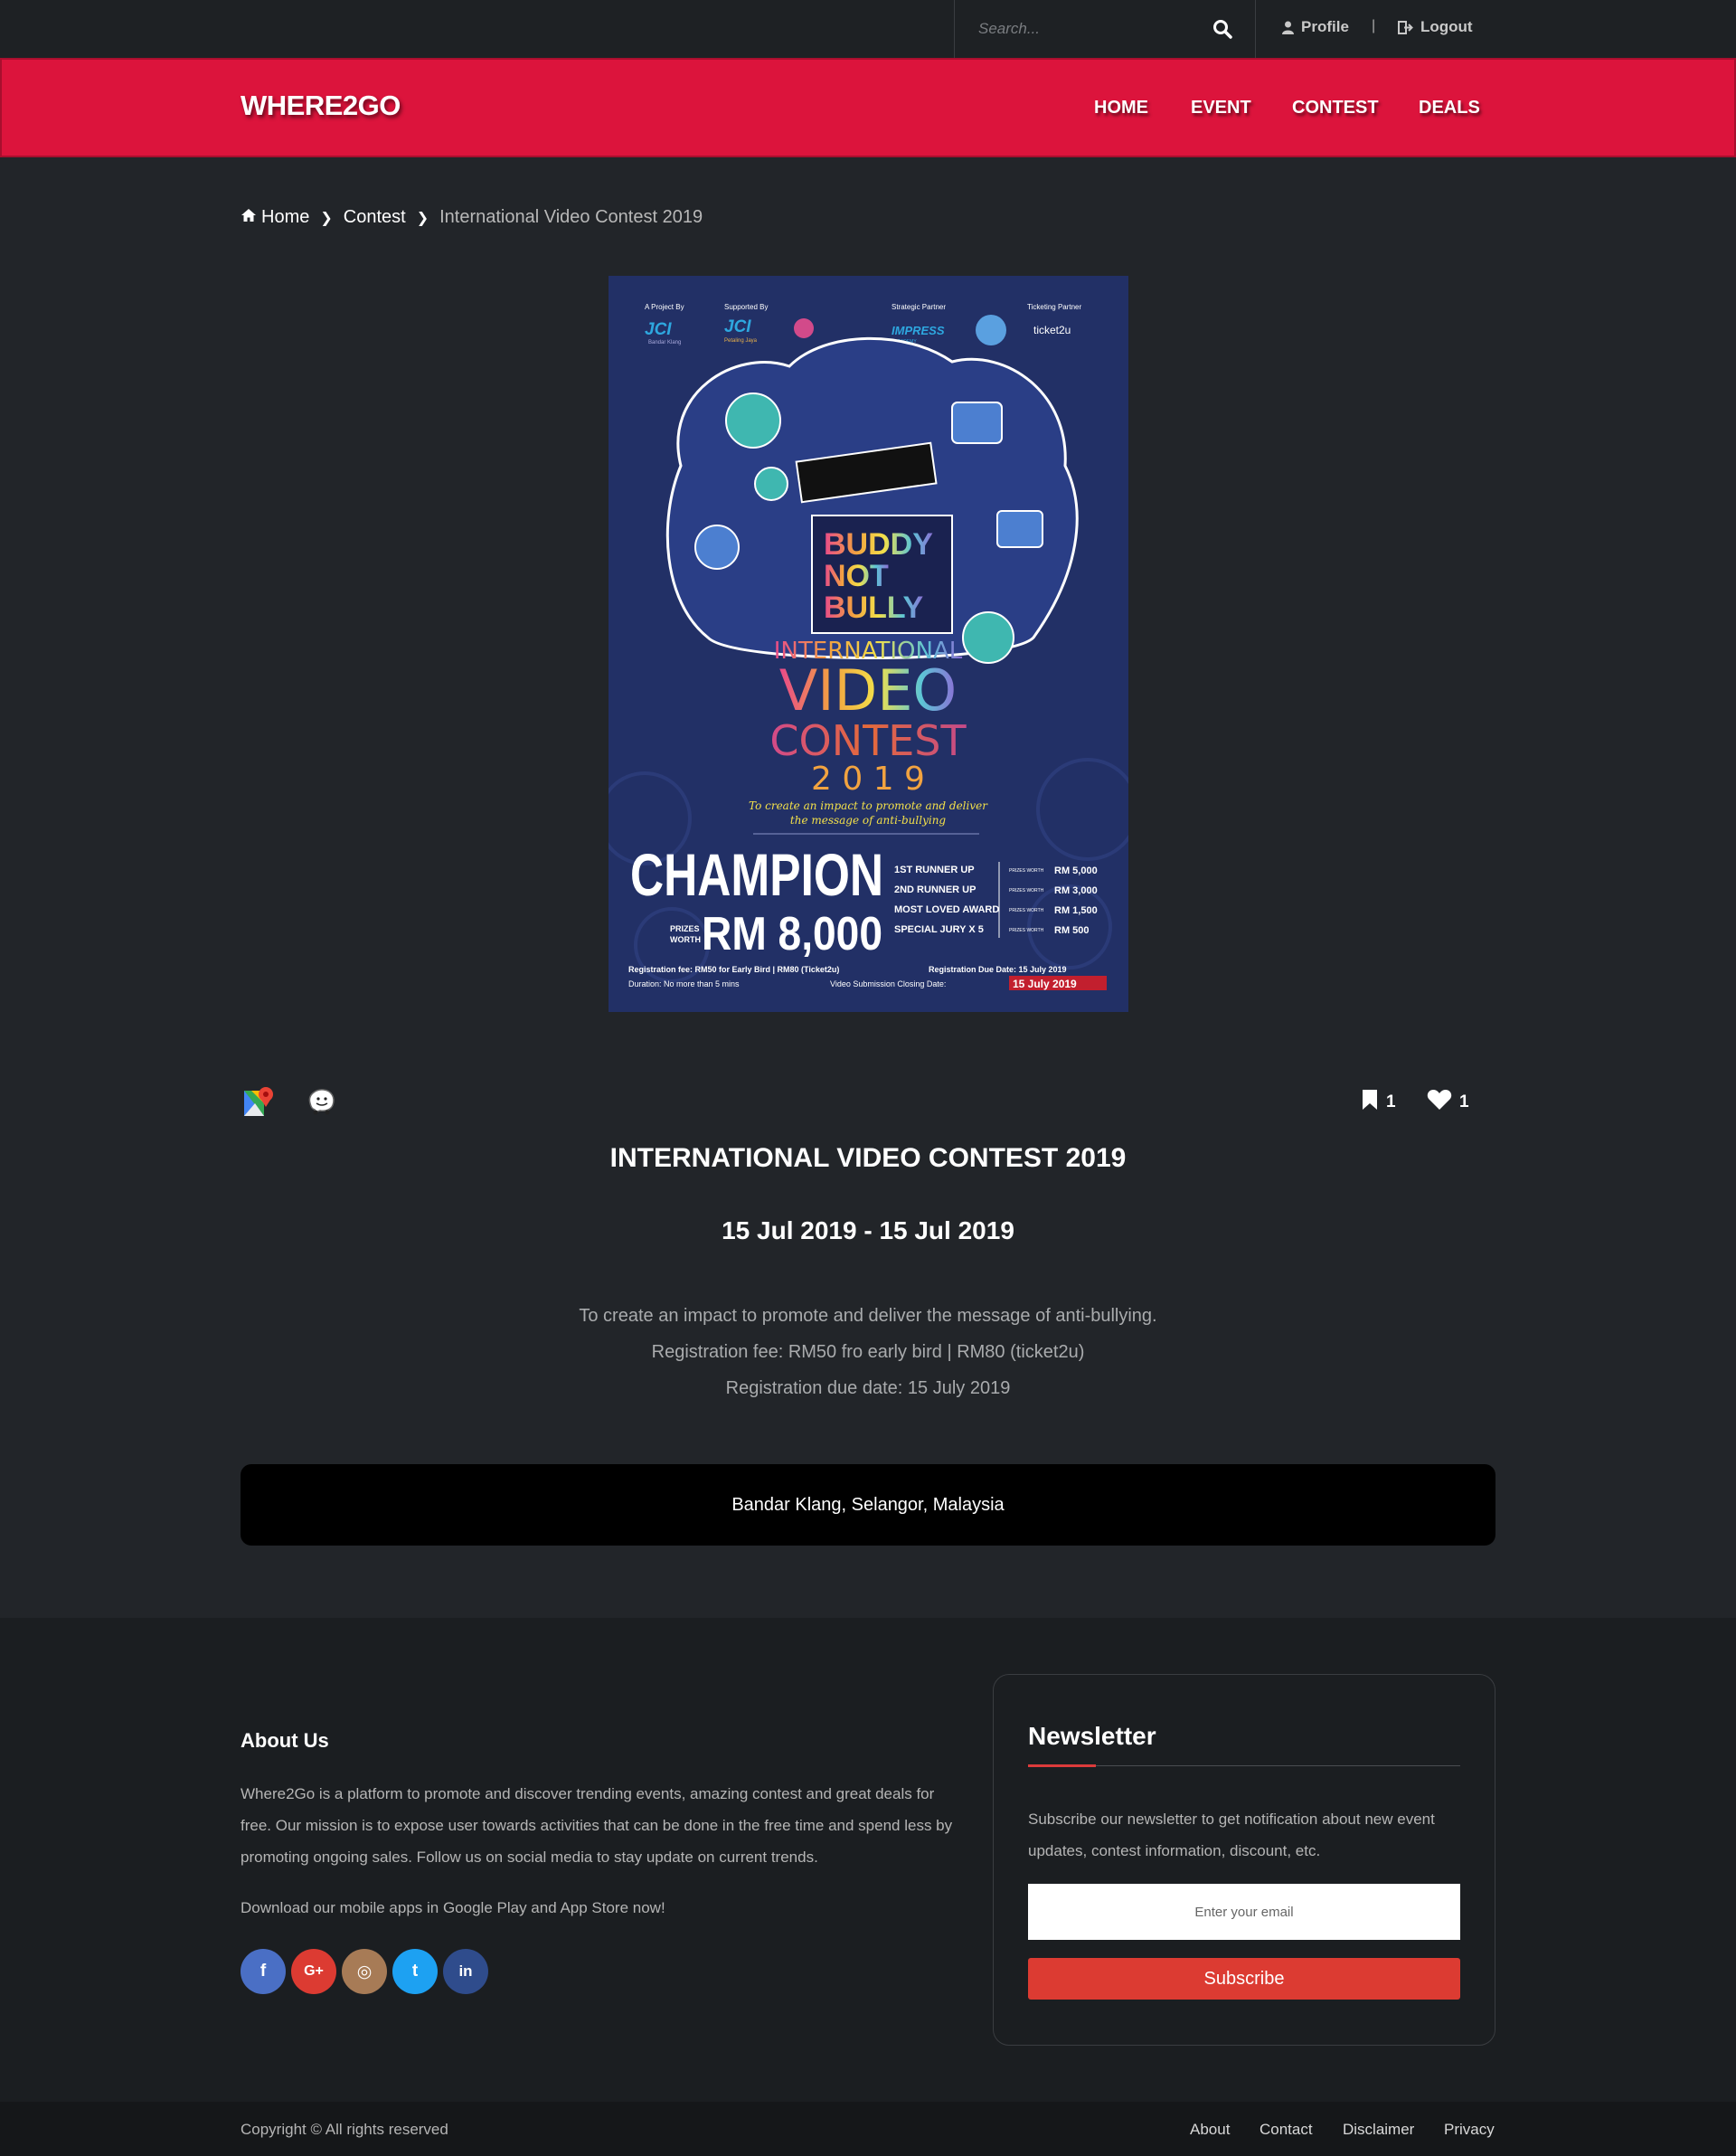  I want to click on profile-link: Profile, so click(1315, 27).